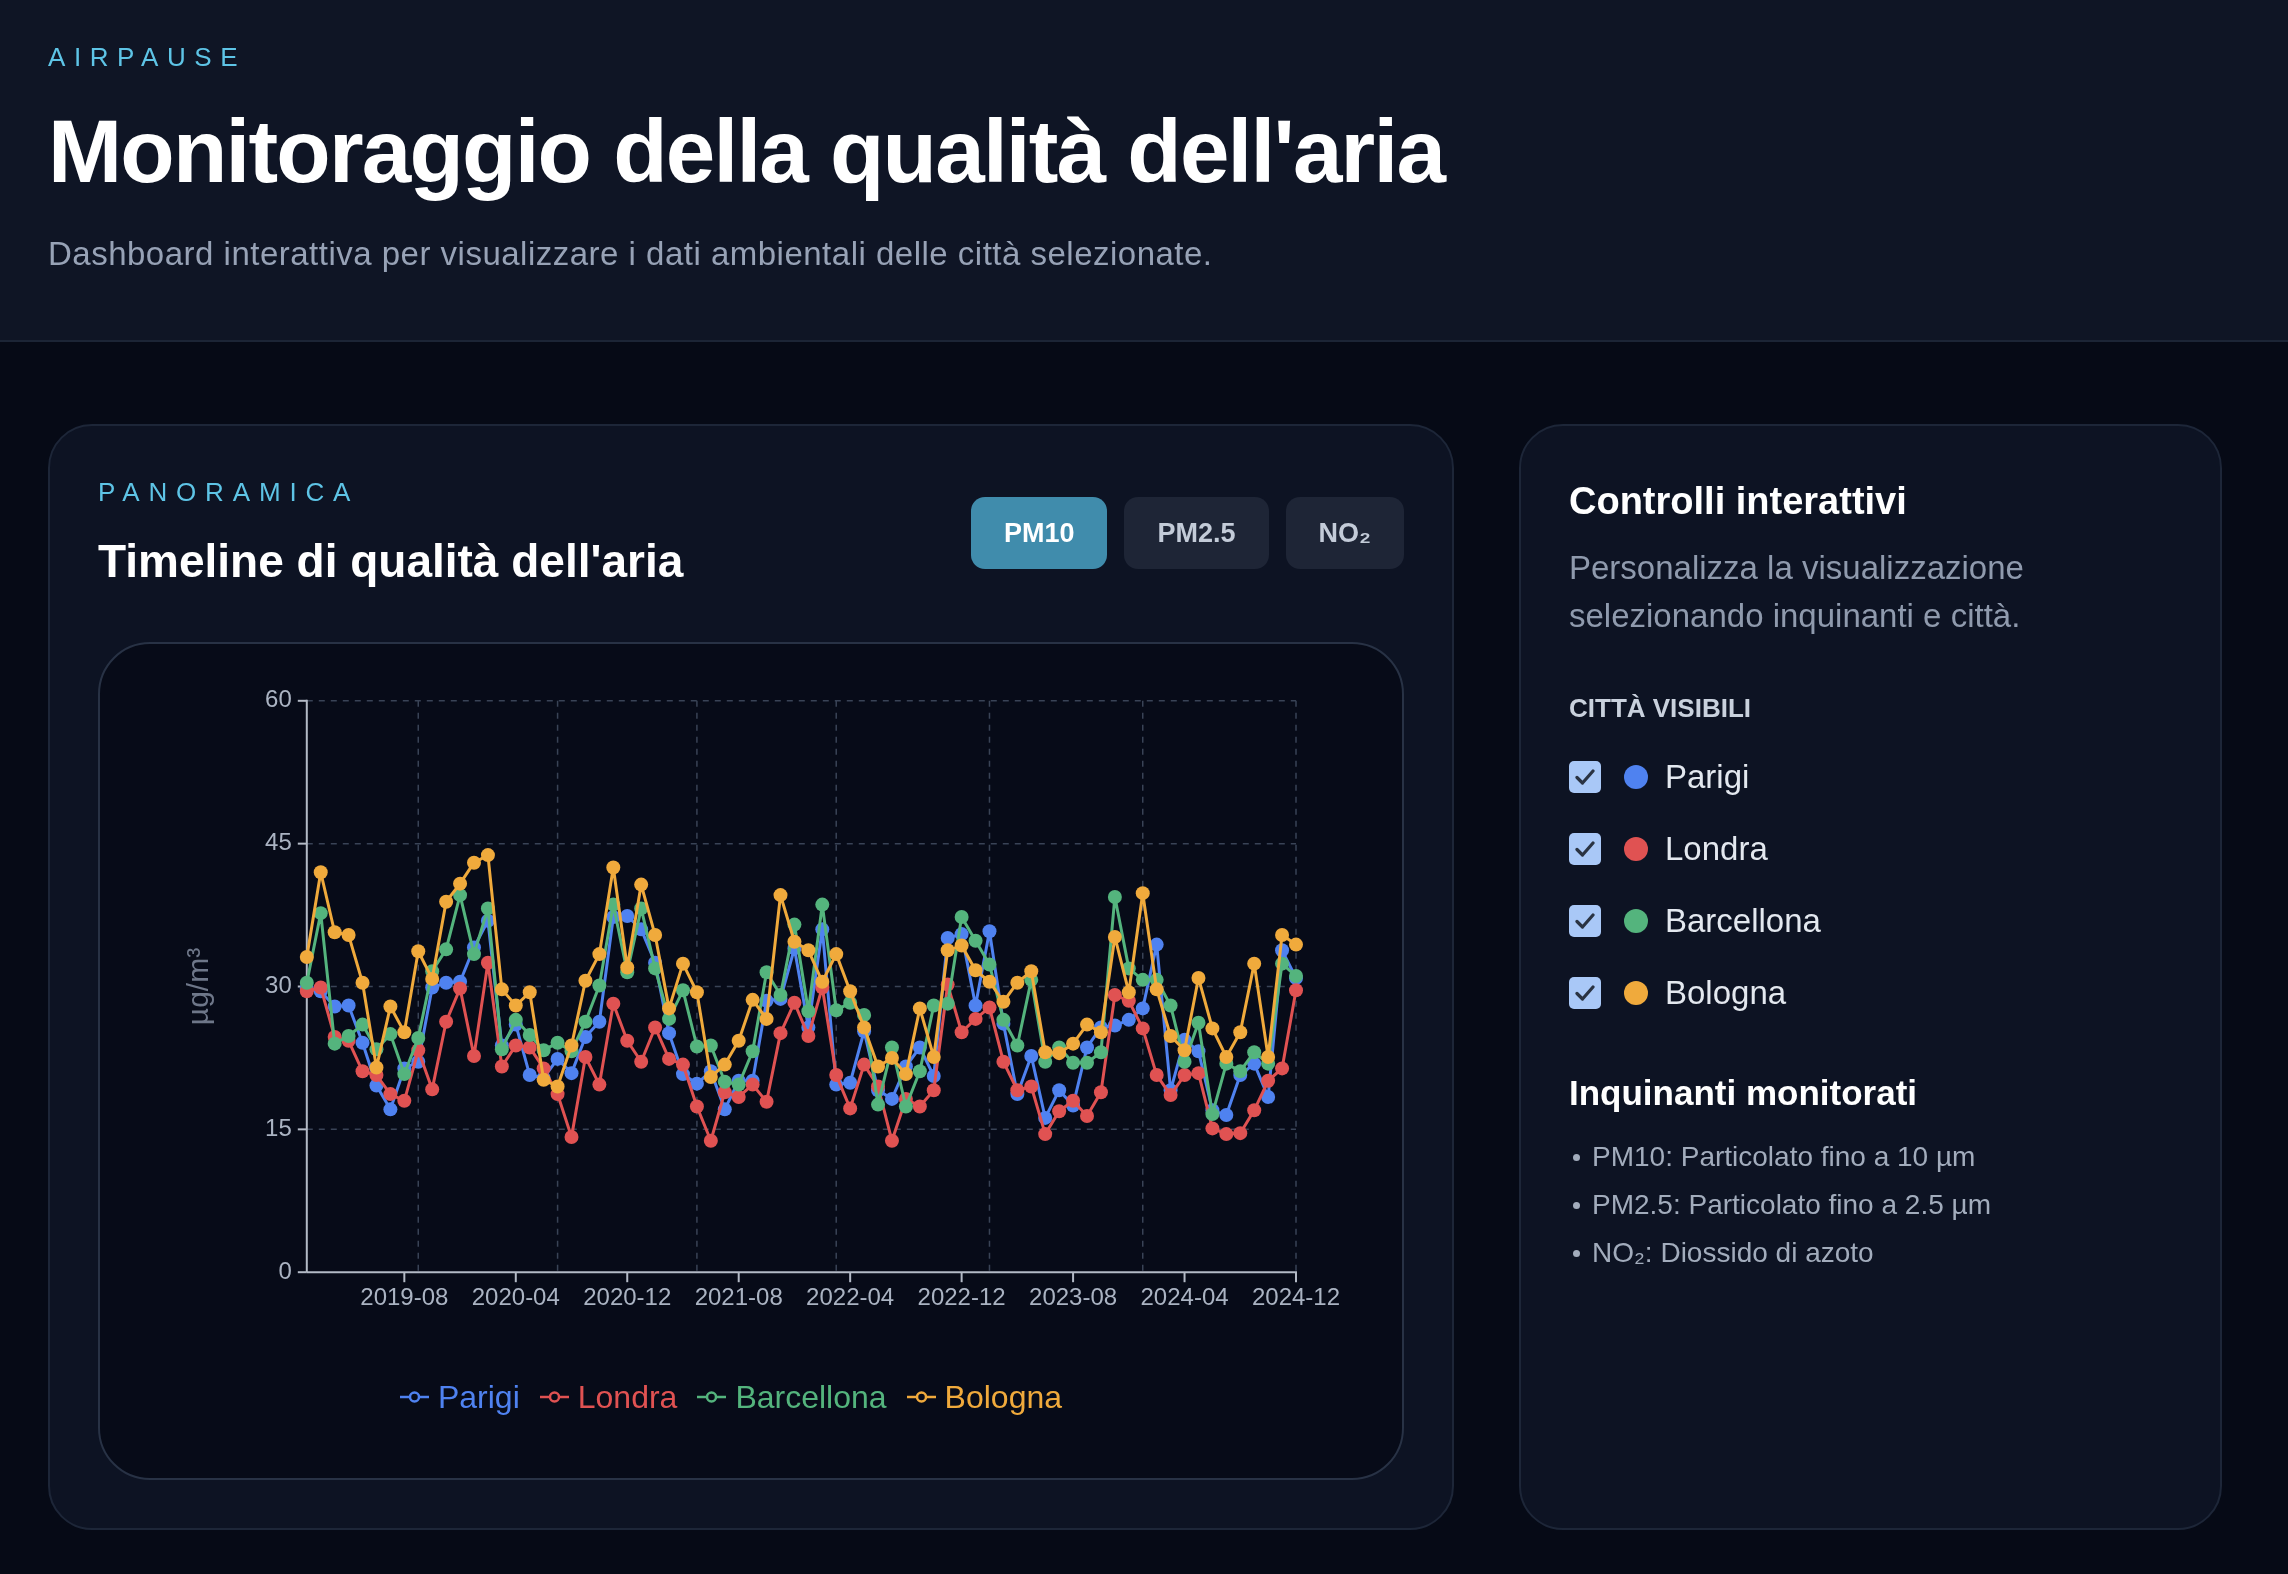 The width and height of the screenshot is (2288, 1574). Describe the element at coordinates (792, 1397) in the screenshot. I see `legend-item: Barcellona` at that location.